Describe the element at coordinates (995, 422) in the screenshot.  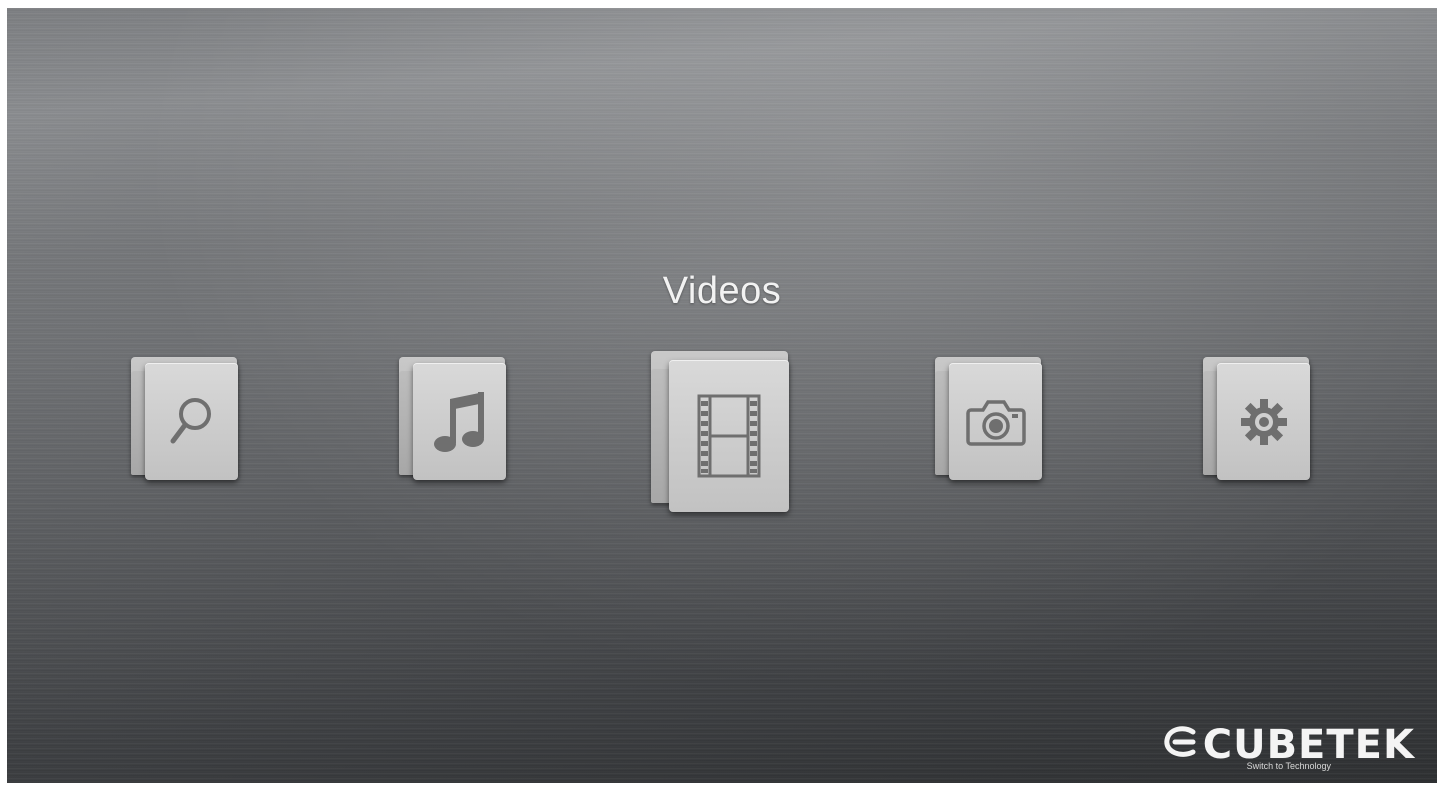
I see `camera-icon` at that location.